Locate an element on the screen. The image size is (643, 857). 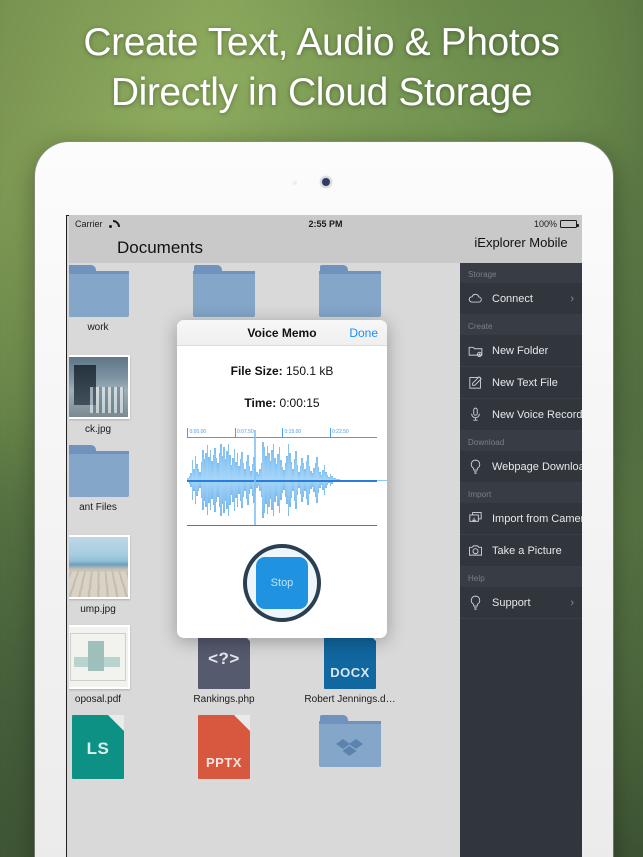
waveform-baseline is located at coordinates (282, 525).